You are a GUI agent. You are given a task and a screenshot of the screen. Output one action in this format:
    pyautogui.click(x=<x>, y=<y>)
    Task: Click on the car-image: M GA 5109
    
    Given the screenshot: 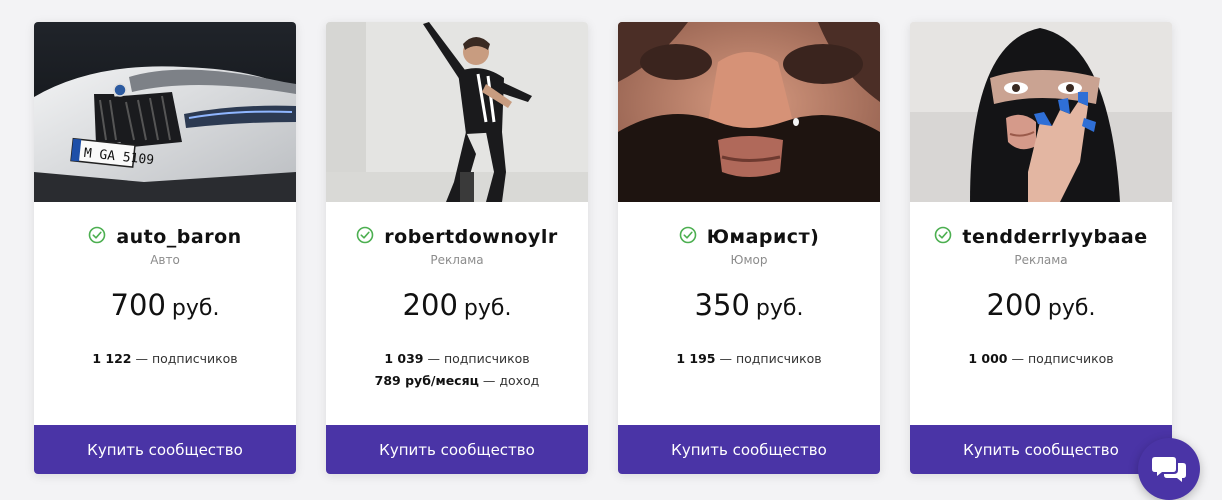 What is the action you would take?
    pyautogui.click(x=165, y=112)
    